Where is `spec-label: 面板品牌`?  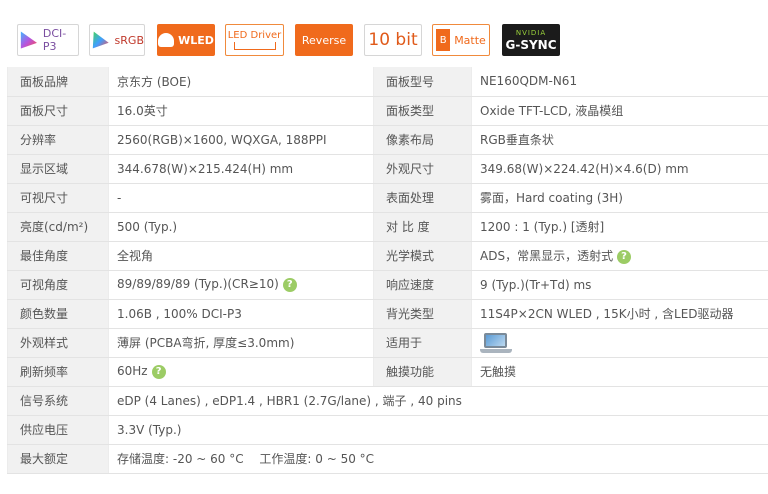
spec-label: 面板品牌 is located at coordinates (58, 82).